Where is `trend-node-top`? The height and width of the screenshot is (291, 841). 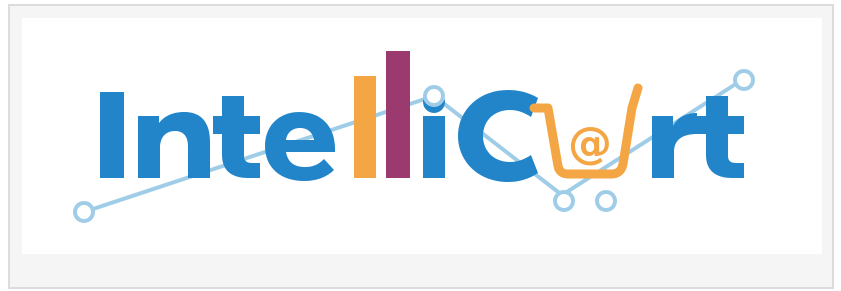 trend-node-top is located at coordinates (434, 96).